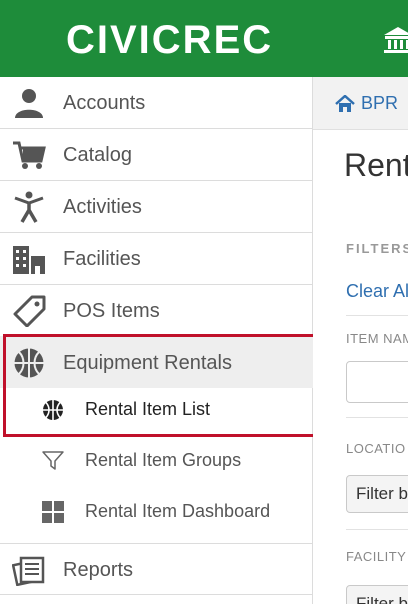  Describe the element at coordinates (29, 311) in the screenshot. I see `tag-icon` at that location.